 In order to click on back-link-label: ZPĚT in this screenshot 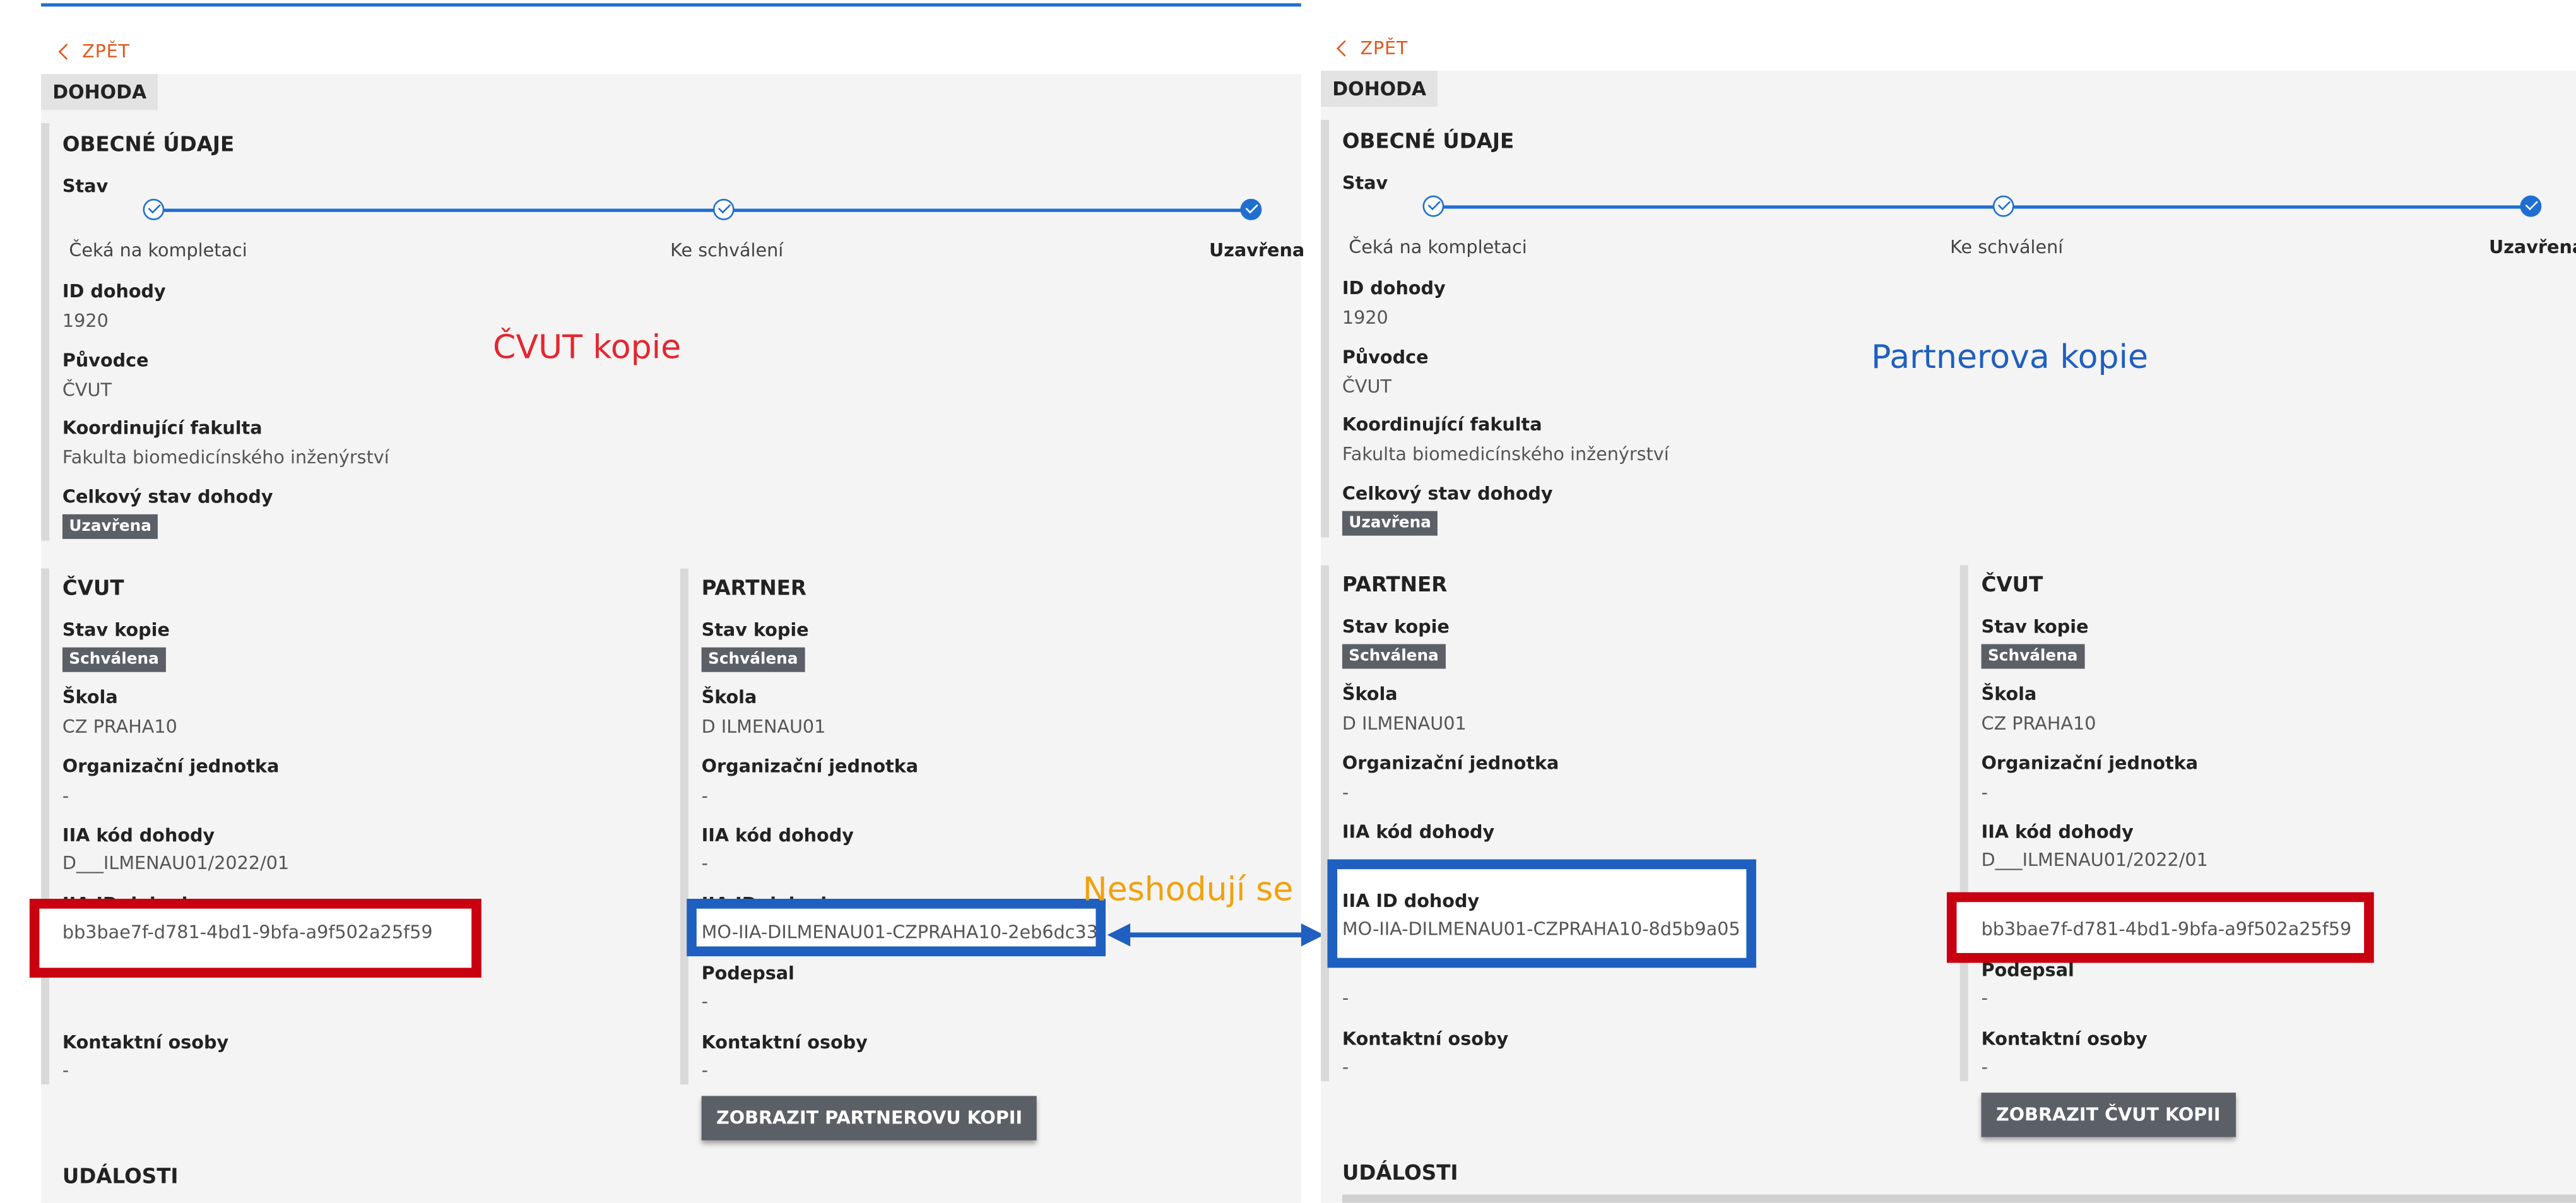, I will do `click(1385, 48)`.